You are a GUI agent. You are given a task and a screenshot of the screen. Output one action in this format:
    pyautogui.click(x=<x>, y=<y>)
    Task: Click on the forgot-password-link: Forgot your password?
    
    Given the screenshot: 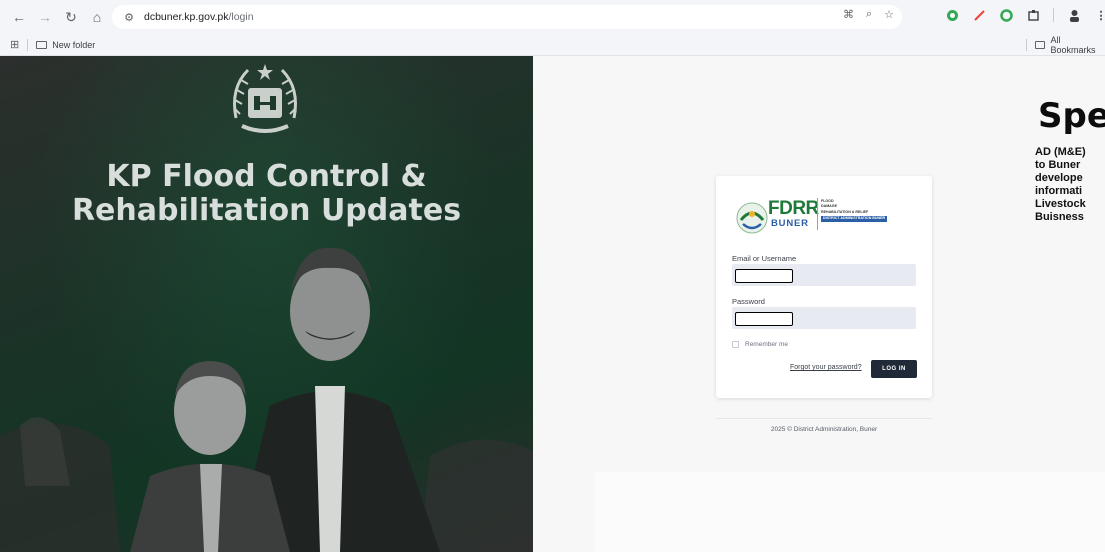 What is the action you would take?
    pyautogui.click(x=826, y=367)
    